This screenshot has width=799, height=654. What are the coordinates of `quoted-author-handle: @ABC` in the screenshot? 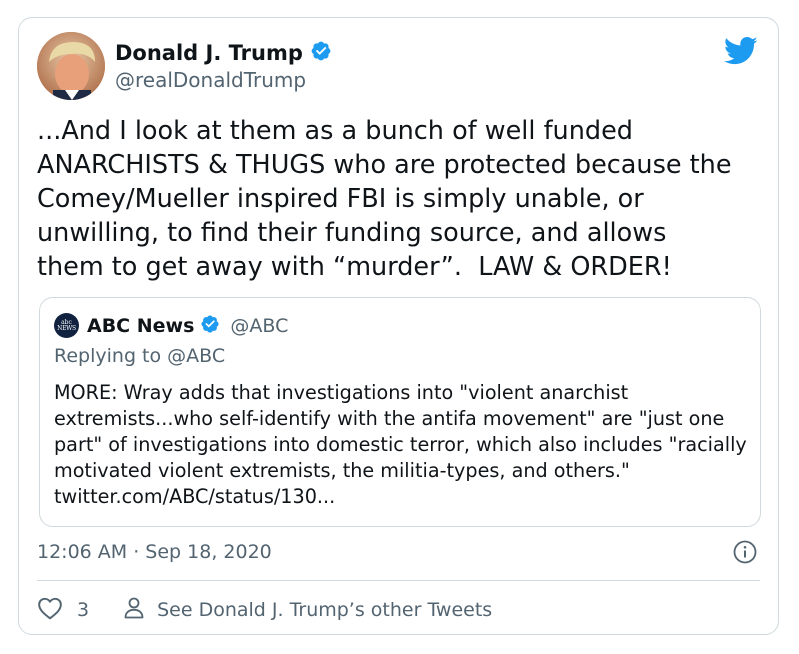 It's located at (259, 325).